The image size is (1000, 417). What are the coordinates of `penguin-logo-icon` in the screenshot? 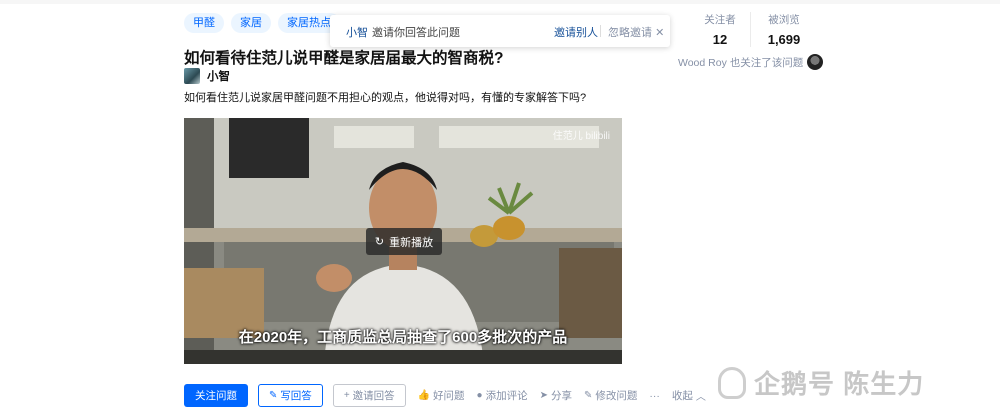 It's located at (732, 382).